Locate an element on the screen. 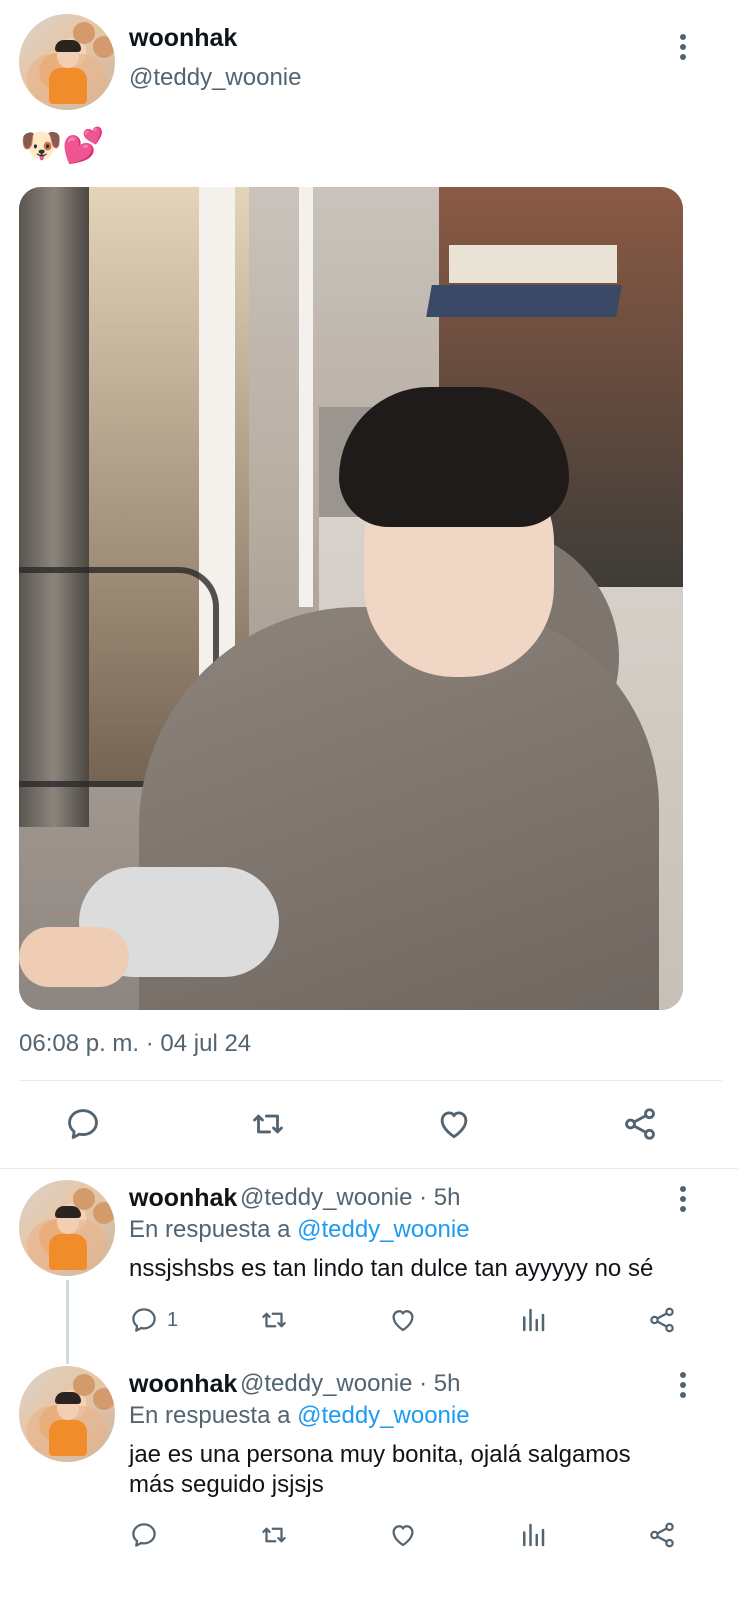 The image size is (738, 1600). photo-door-frame is located at coordinates (306, 397).